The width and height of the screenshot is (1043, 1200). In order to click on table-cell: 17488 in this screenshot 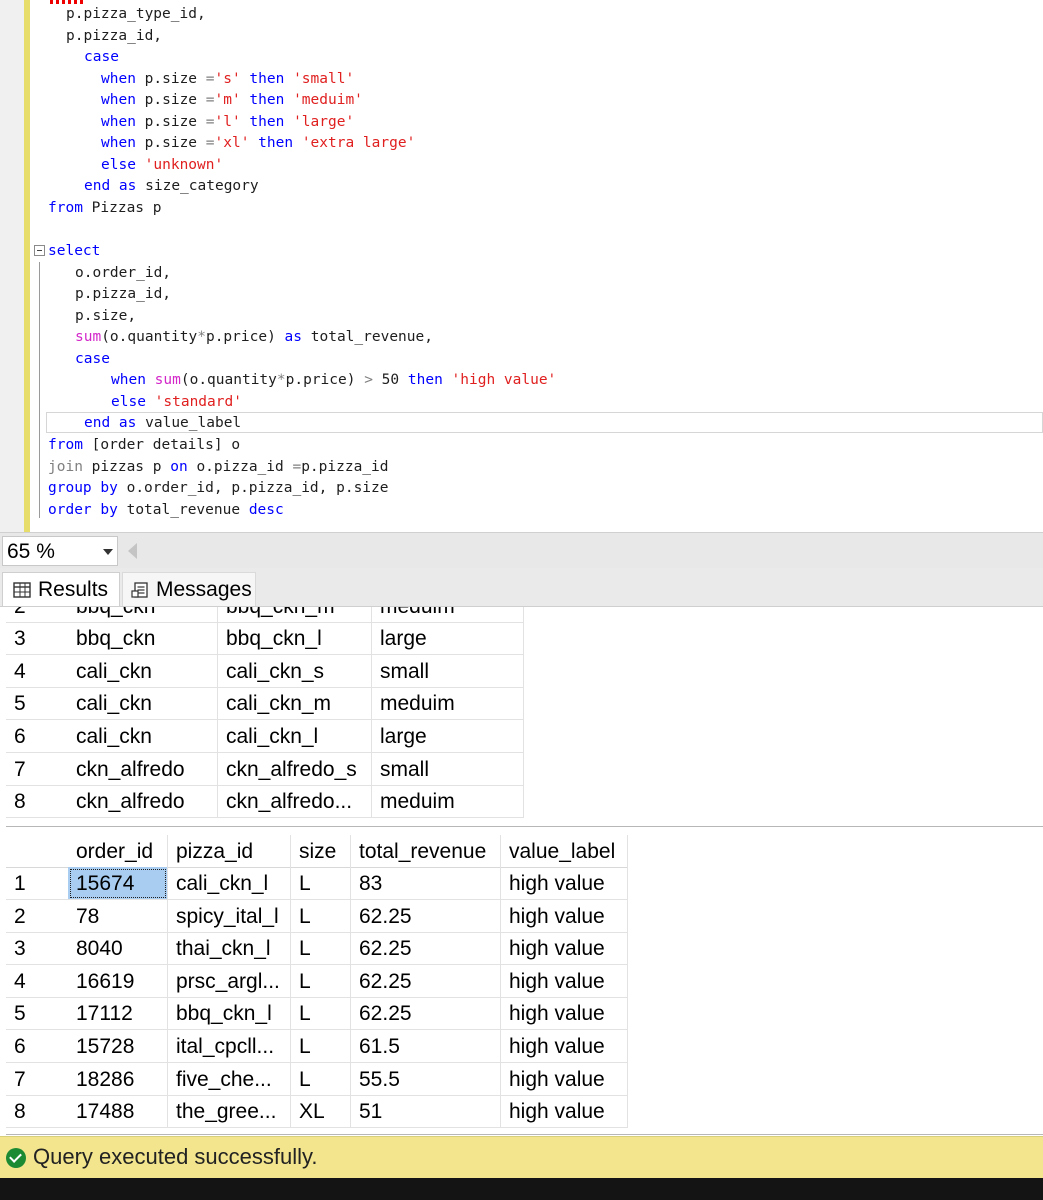, I will do `click(118, 1112)`.